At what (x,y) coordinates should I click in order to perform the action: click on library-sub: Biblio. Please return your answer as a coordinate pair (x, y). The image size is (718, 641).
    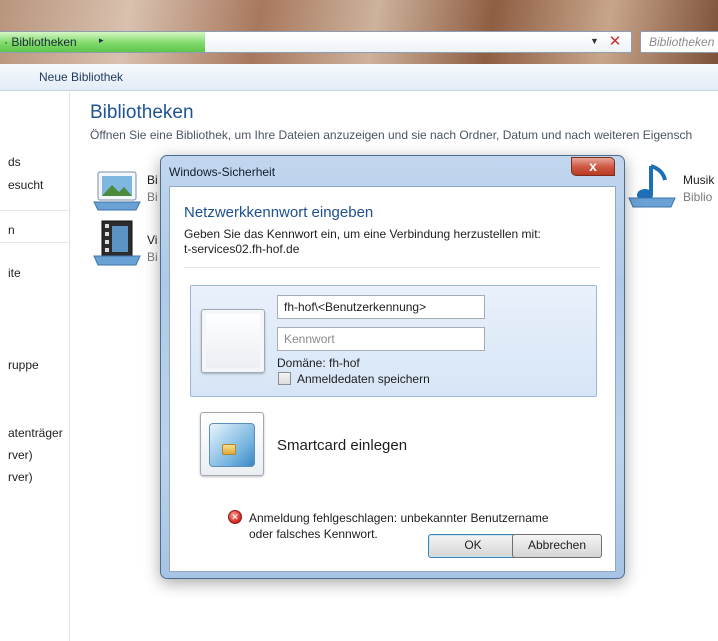
    Looking at the image, I should click on (698, 197).